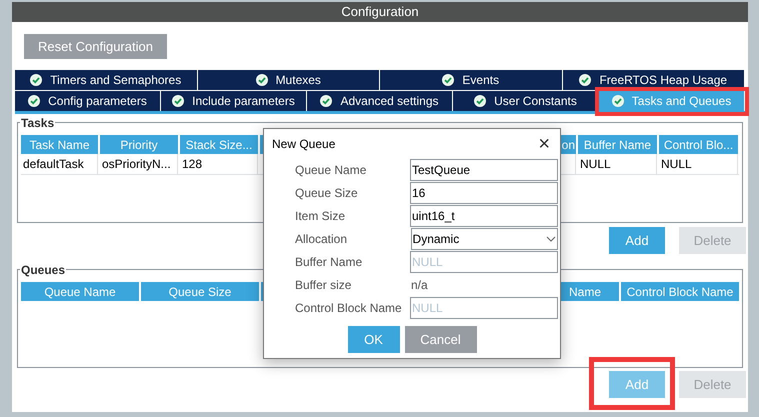 Image resolution: width=759 pixels, height=417 pixels. What do you see at coordinates (374, 339) in the screenshot?
I see `ok-button: OK` at bounding box center [374, 339].